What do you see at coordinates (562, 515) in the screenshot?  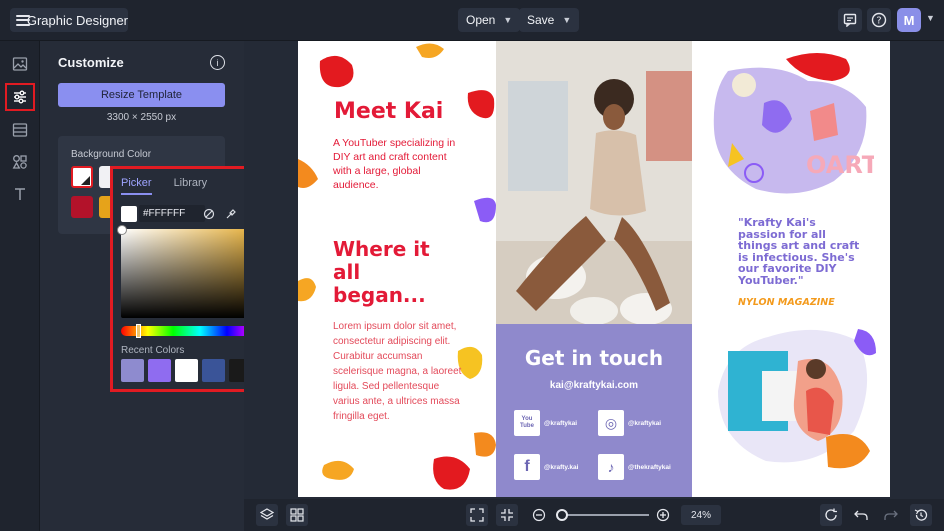 I see `zoom-slider-thumb` at bounding box center [562, 515].